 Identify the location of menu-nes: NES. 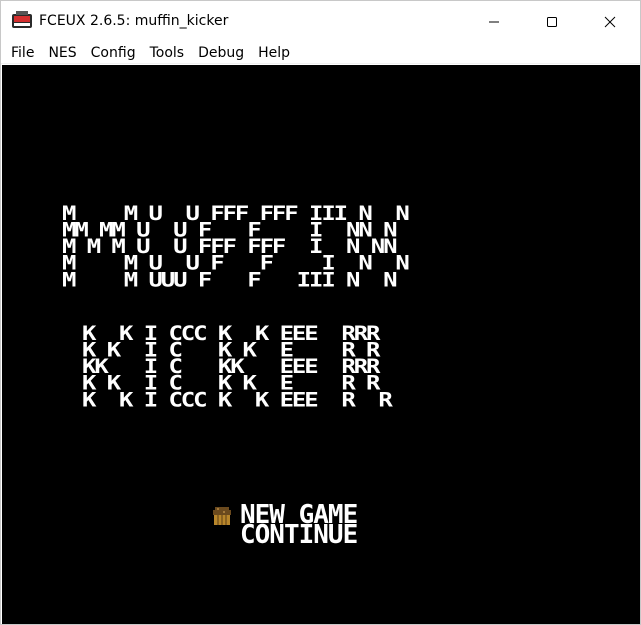
(62, 53).